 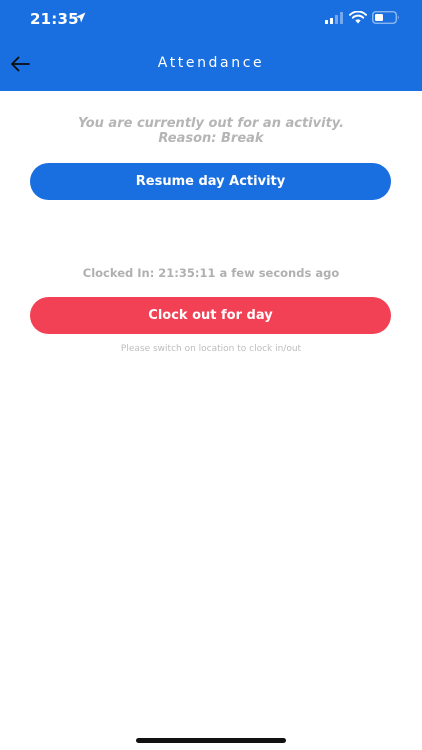 What do you see at coordinates (385, 17) in the screenshot?
I see `battery-icon` at bounding box center [385, 17].